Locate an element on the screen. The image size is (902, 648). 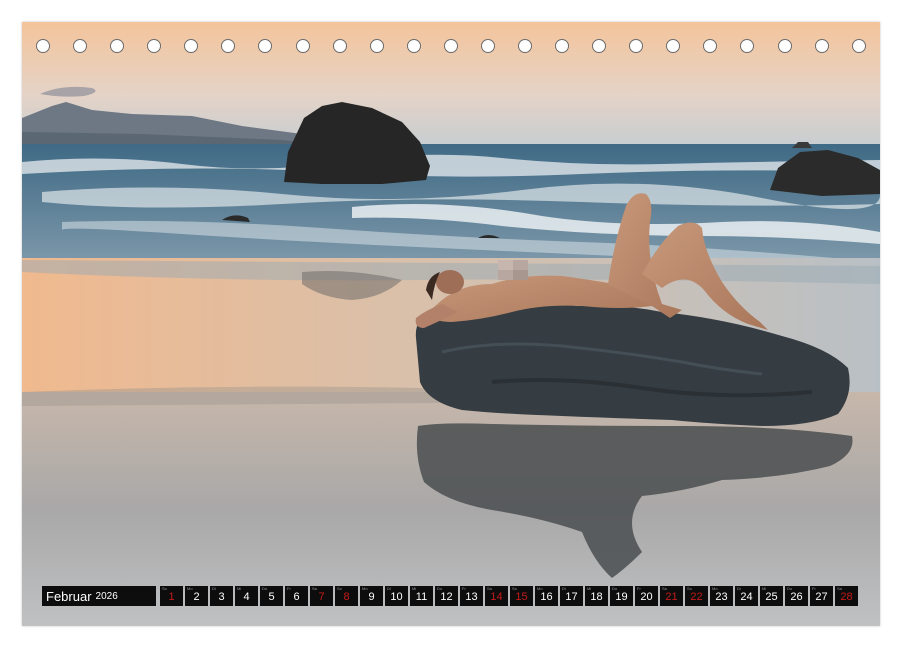
day-number: 9 is located at coordinates (371, 597).